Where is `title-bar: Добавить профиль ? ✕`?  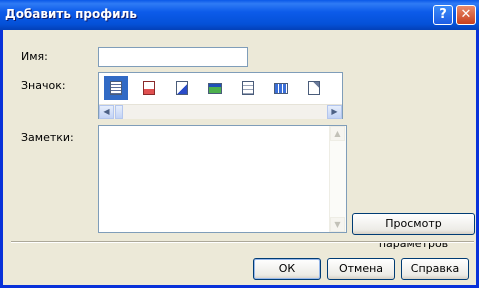 title-bar: Добавить профиль ? ✕ is located at coordinates (239, 15).